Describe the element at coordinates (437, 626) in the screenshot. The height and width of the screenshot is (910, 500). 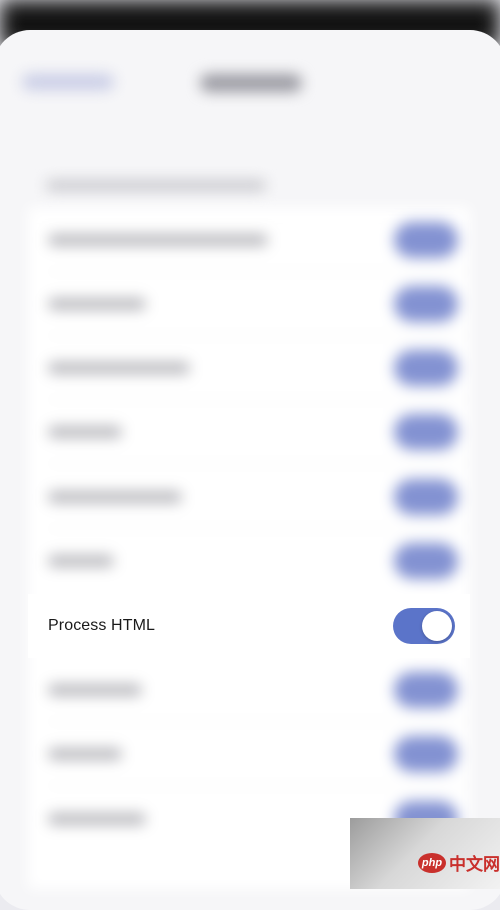
I see `toggle-knob` at that location.